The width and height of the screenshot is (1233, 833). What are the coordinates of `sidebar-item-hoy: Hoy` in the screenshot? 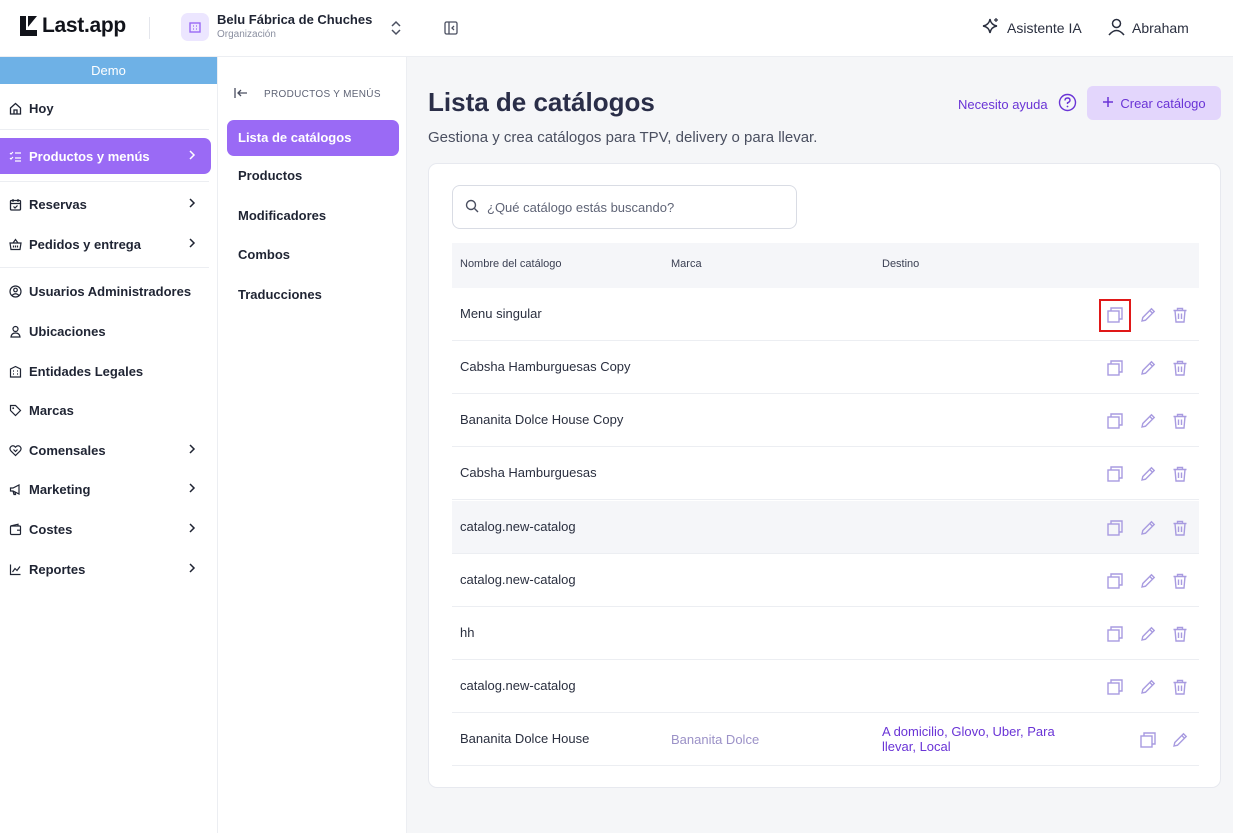 It's located at (105, 108).